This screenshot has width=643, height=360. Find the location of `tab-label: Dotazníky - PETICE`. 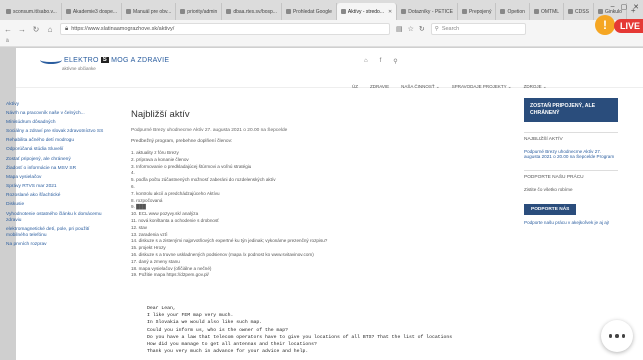

tab-label: Dotazníky - PETICE is located at coordinates (430, 11).